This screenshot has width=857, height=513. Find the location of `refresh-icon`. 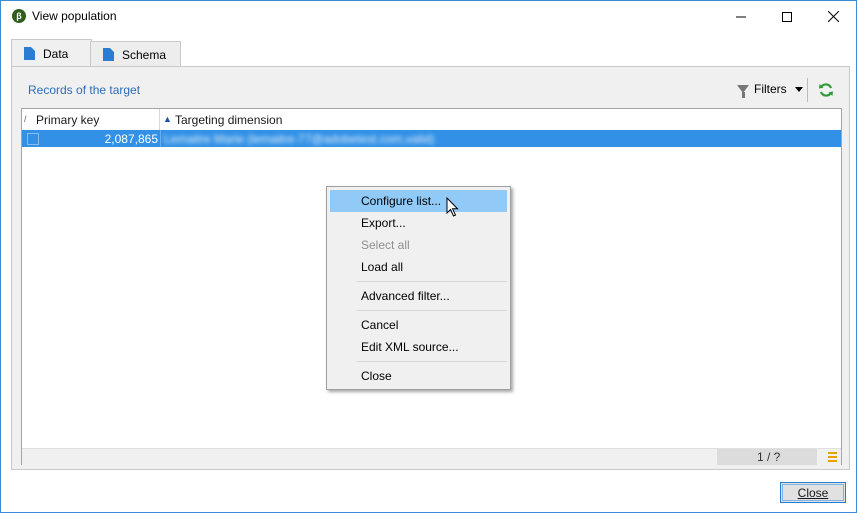

refresh-icon is located at coordinates (826, 90).